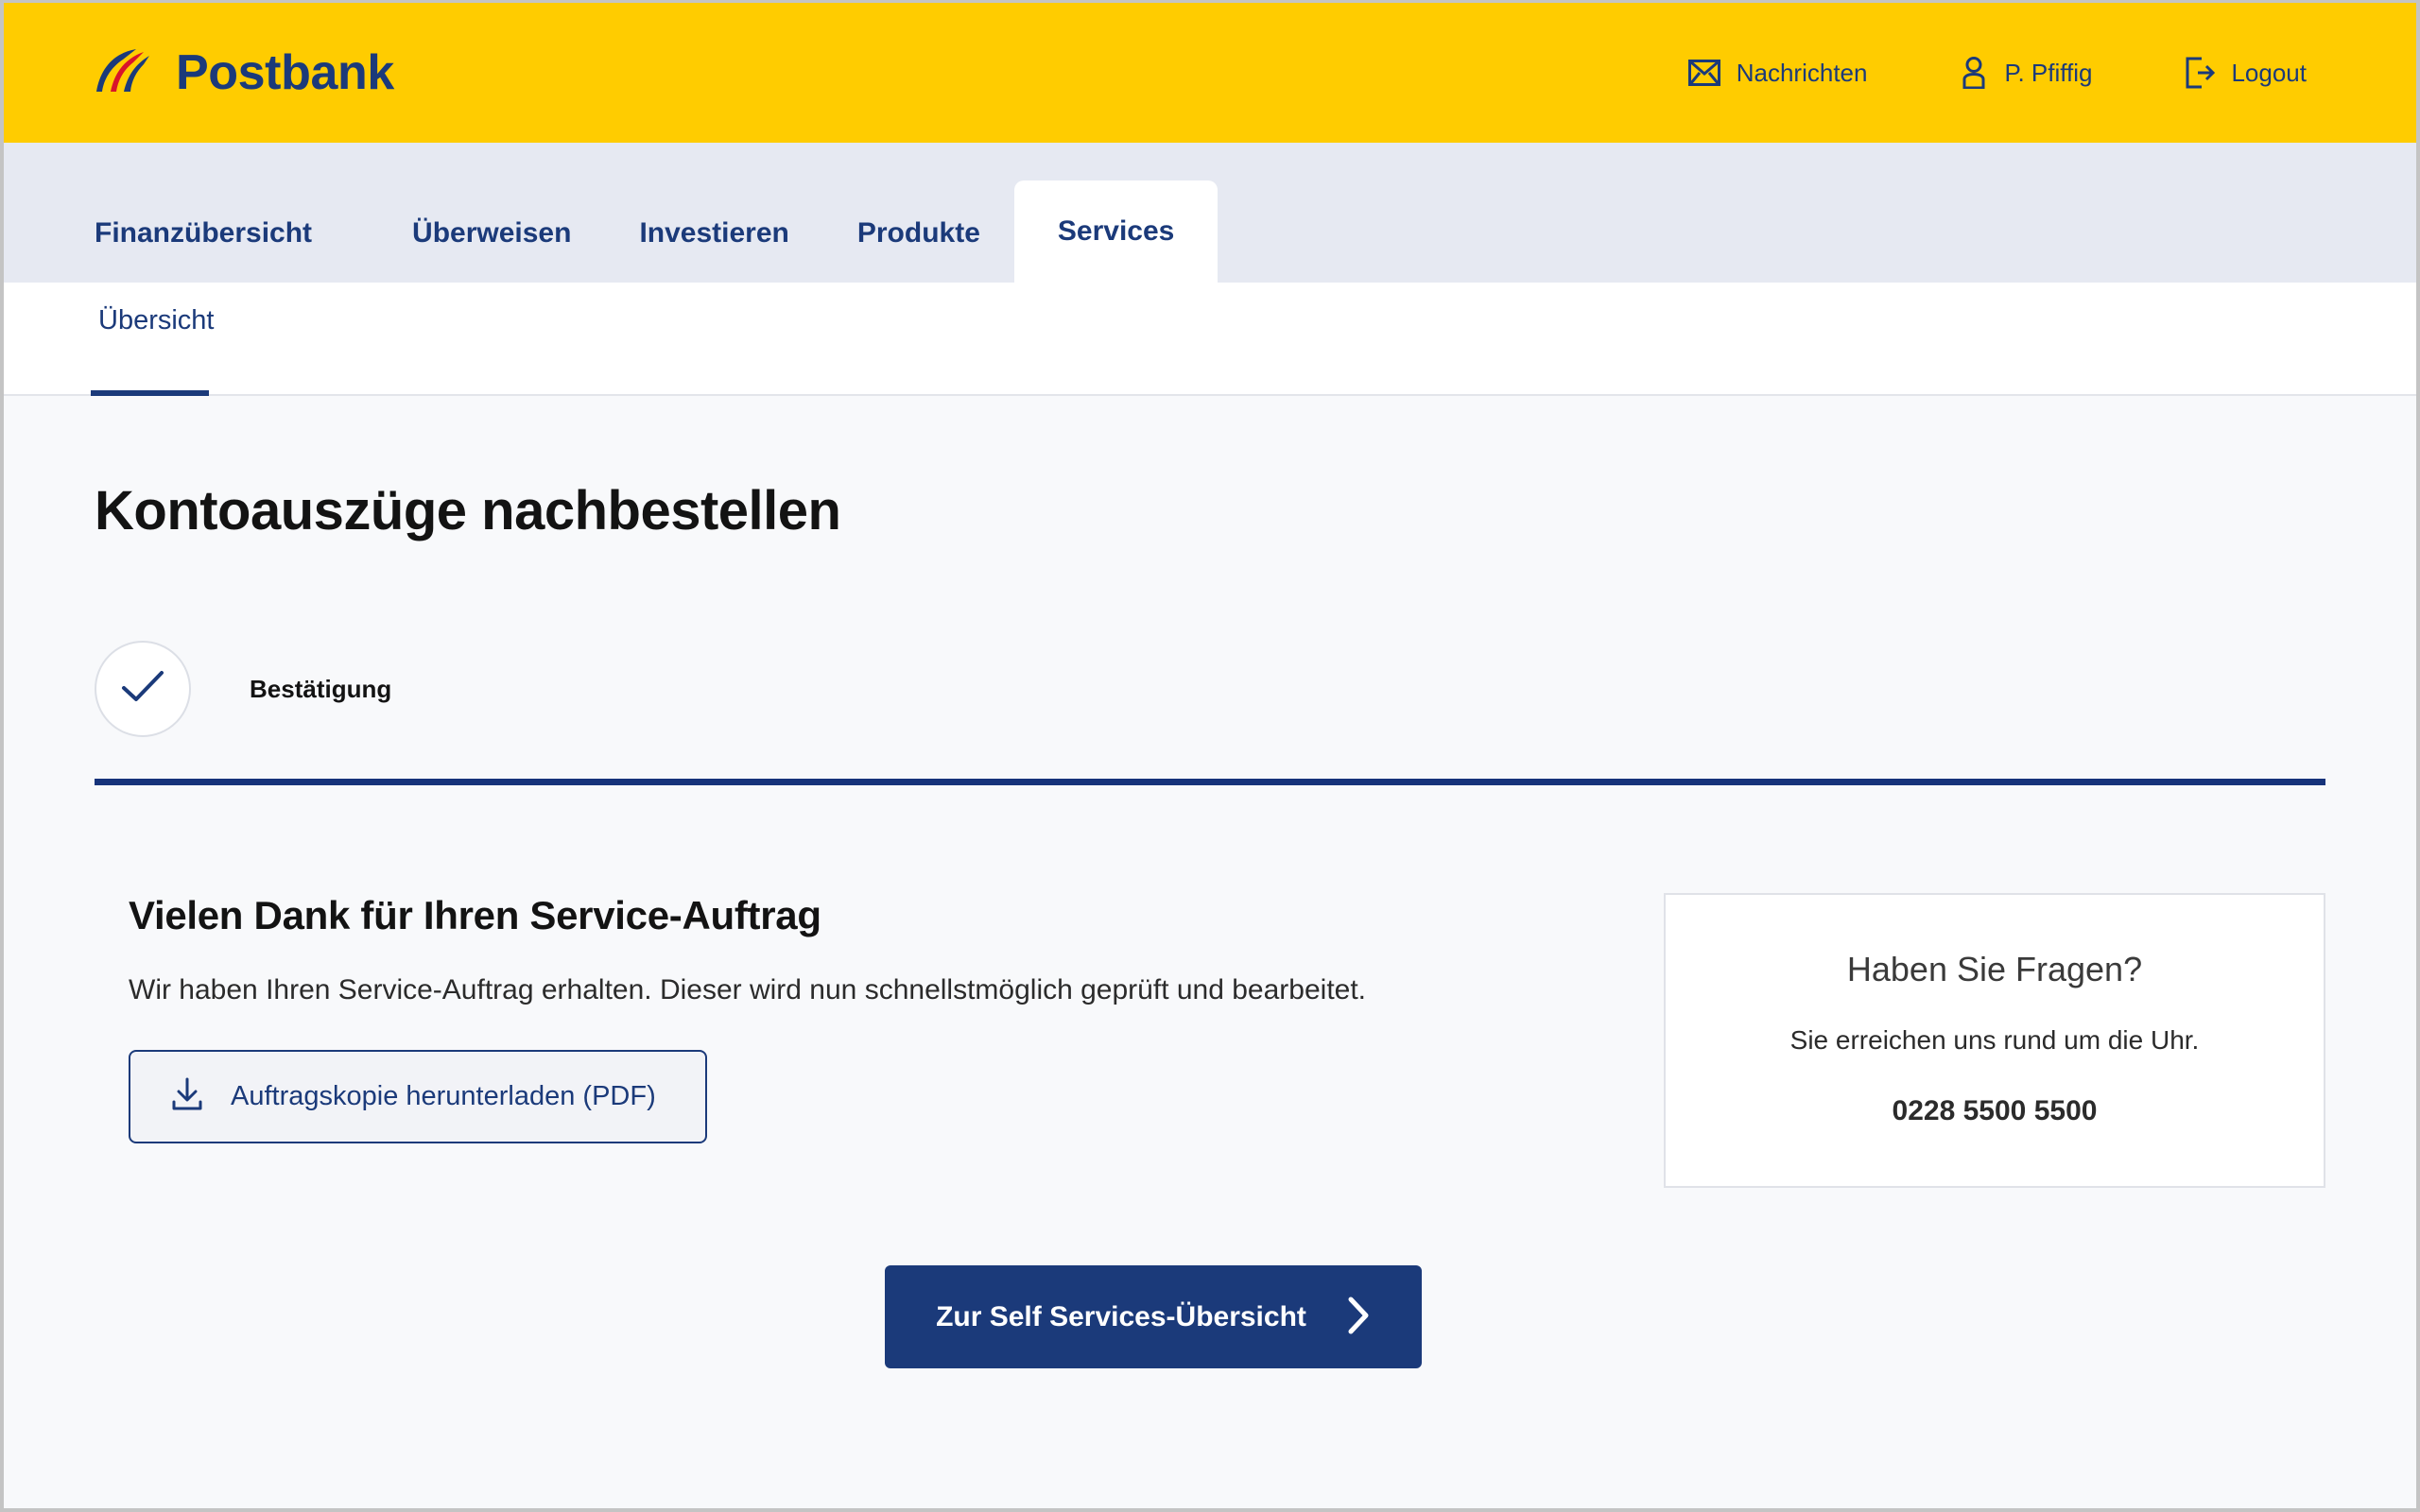 The image size is (2420, 1512). I want to click on stepper: Bestätigung, so click(1210, 689).